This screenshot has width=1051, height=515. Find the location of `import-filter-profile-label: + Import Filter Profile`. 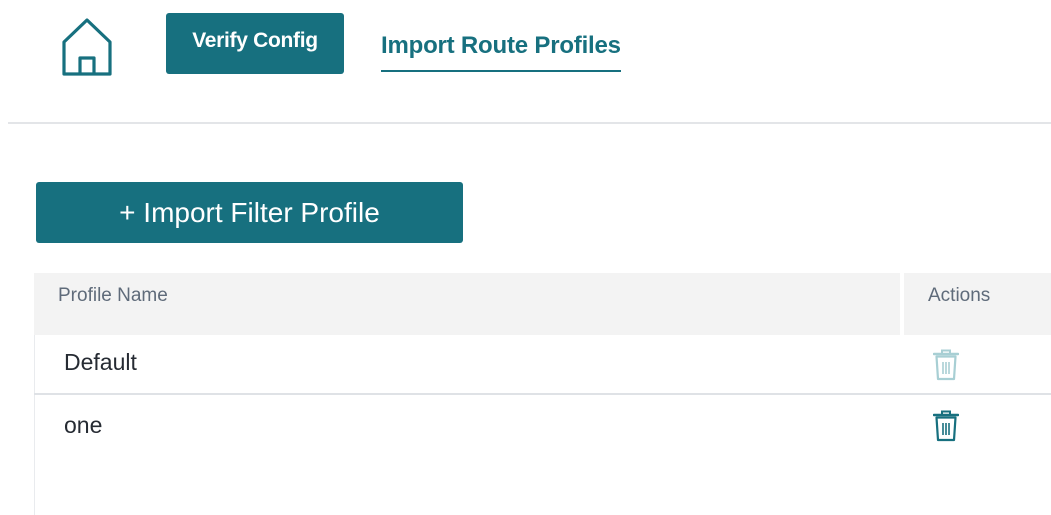

import-filter-profile-label: + Import Filter Profile is located at coordinates (249, 212).